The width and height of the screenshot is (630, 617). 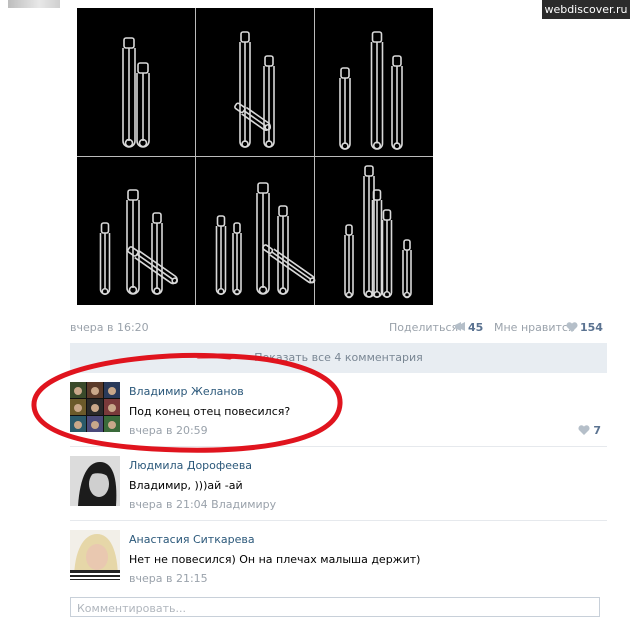 What do you see at coordinates (109, 327) in the screenshot?
I see `post-date: вчера в 16:20` at bounding box center [109, 327].